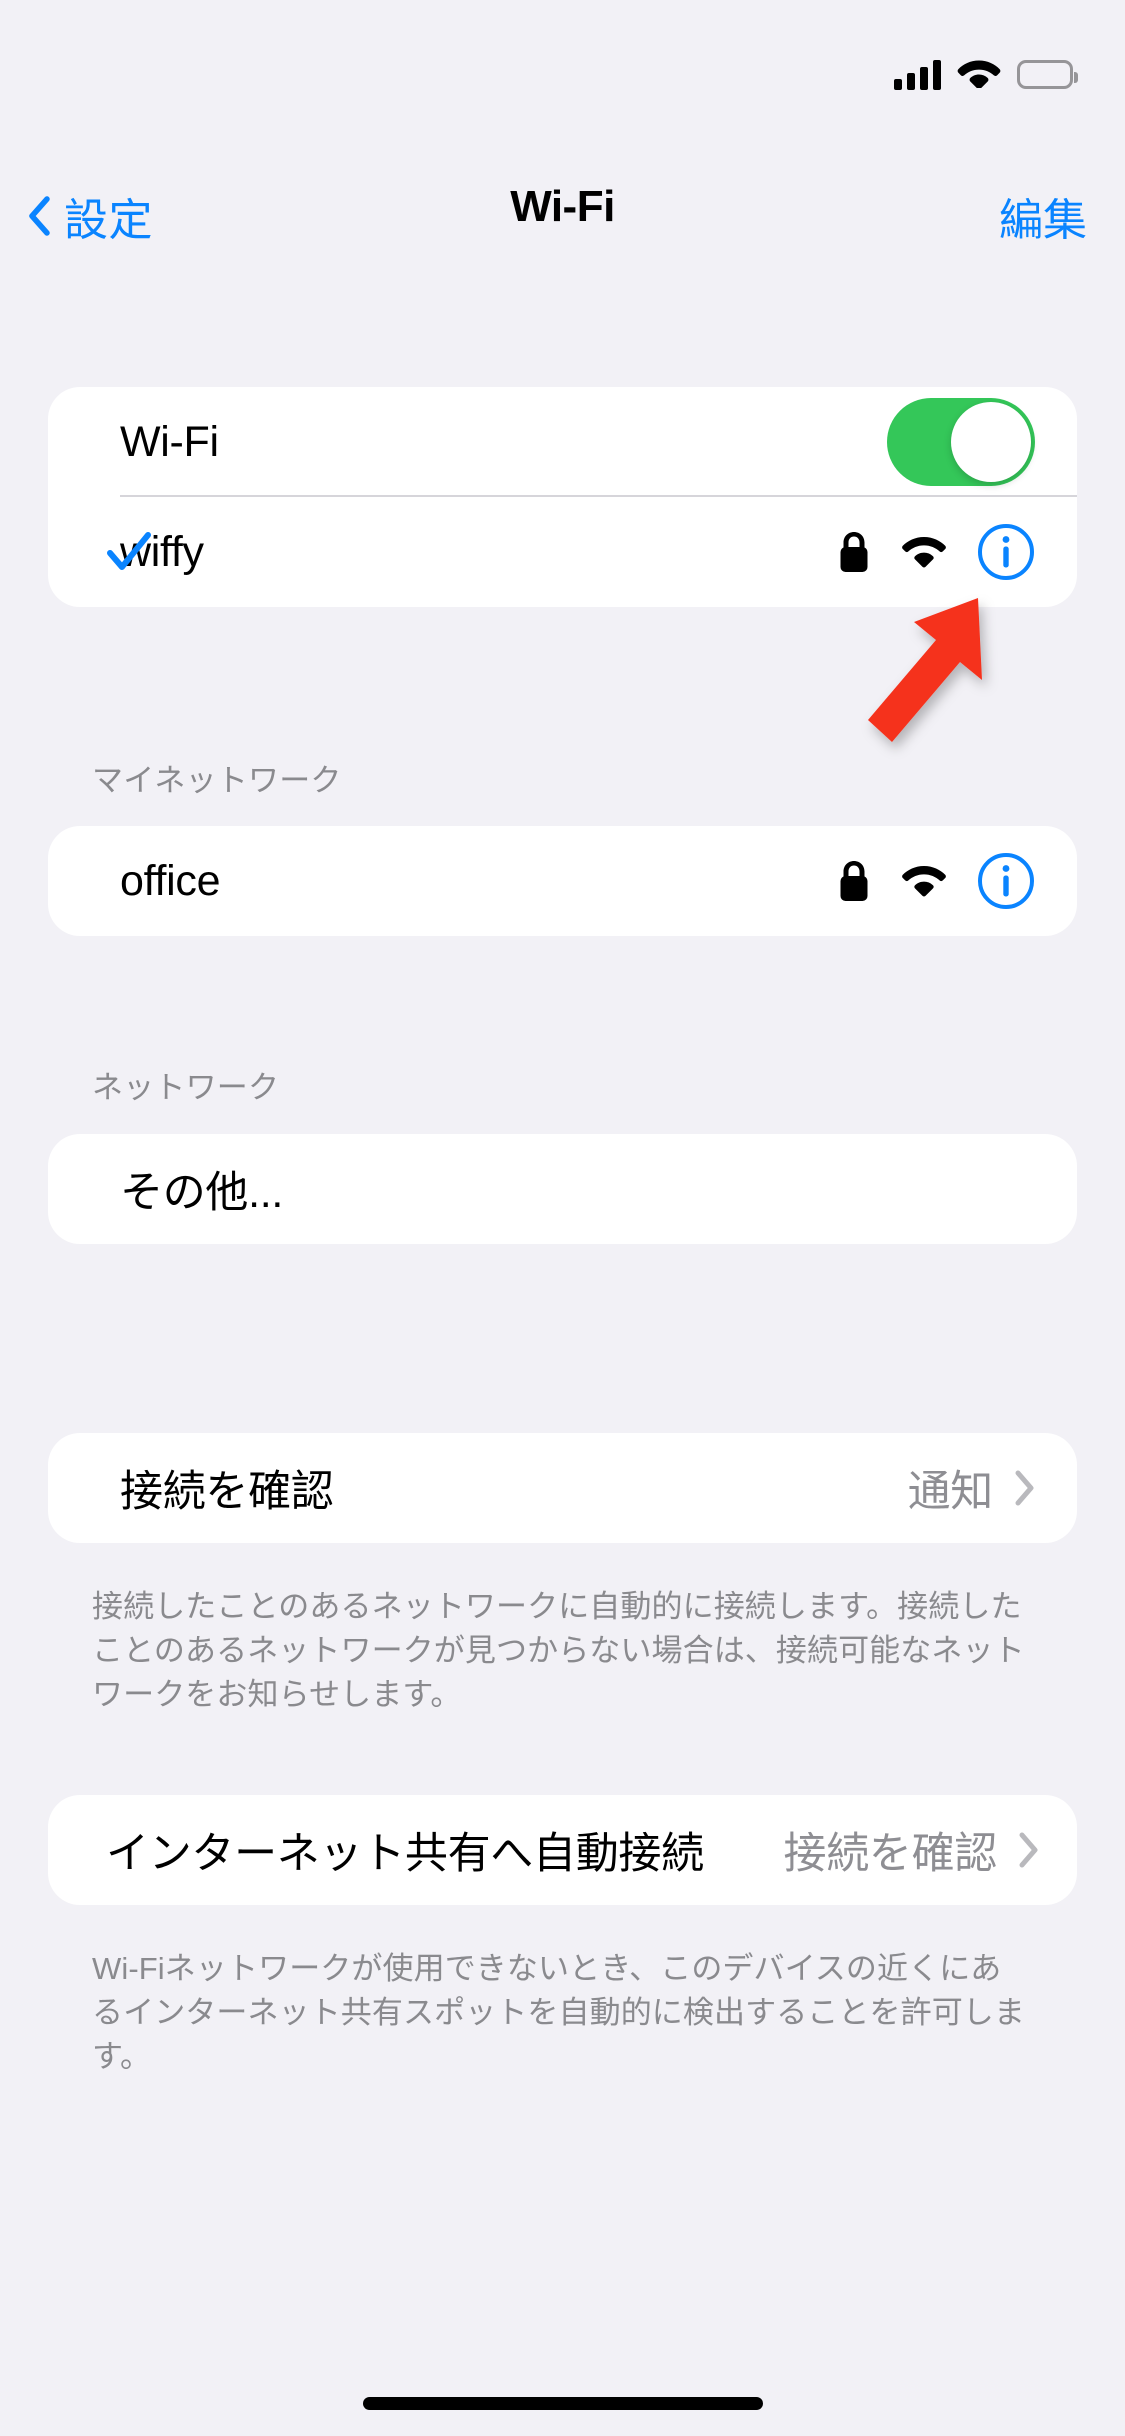 The image size is (1125, 2436). I want to click on network-row-wiffy: wiffy, so click(562, 552).